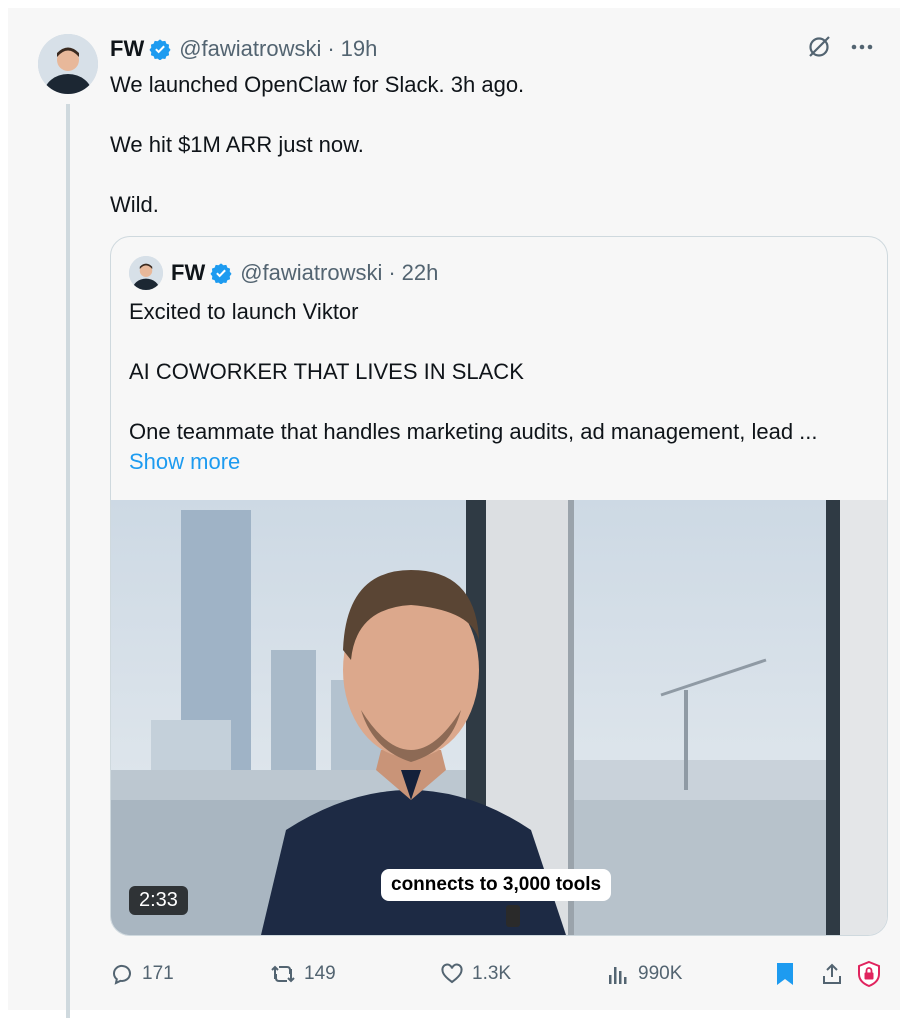 The height and width of the screenshot is (1018, 900). I want to click on tweet-line: We launched OpenClaw for Slack. 3h ago., so click(317, 84).